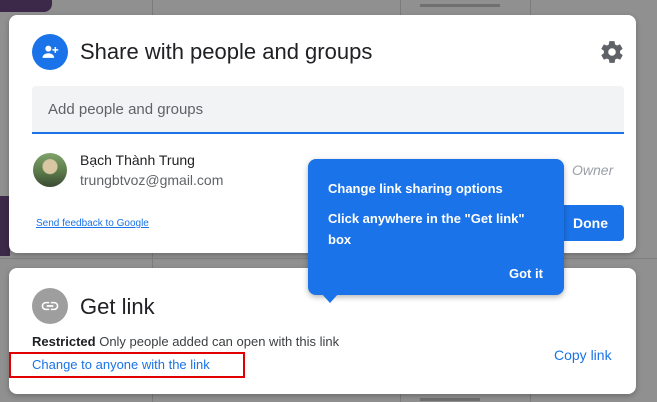  What do you see at coordinates (117, 306) in the screenshot?
I see `get-link-title: Get link` at bounding box center [117, 306].